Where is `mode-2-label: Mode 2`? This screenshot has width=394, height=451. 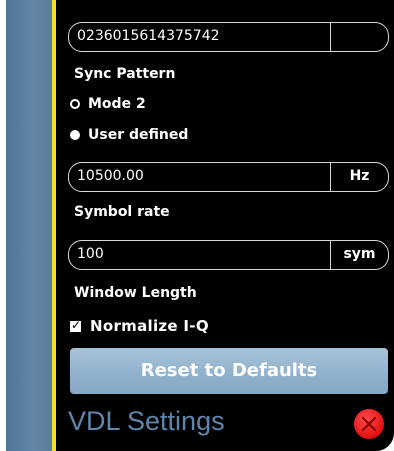
mode-2-label: Mode 2 is located at coordinates (117, 104).